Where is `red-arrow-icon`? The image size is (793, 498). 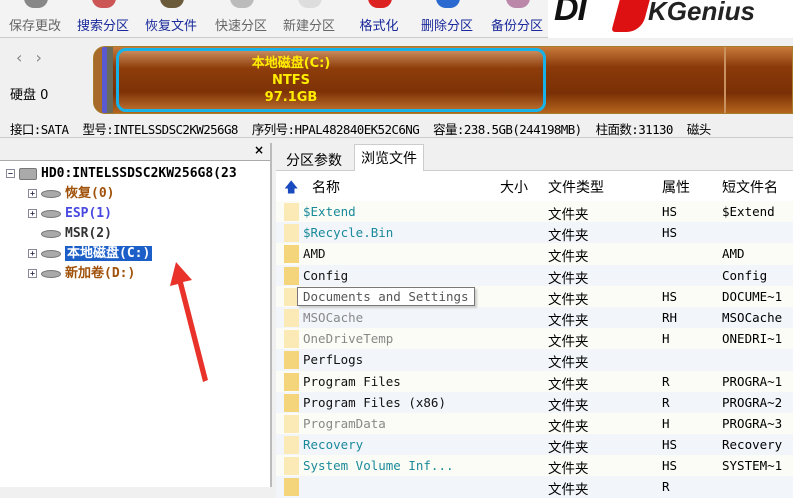 red-arrow-icon is located at coordinates (189, 322).